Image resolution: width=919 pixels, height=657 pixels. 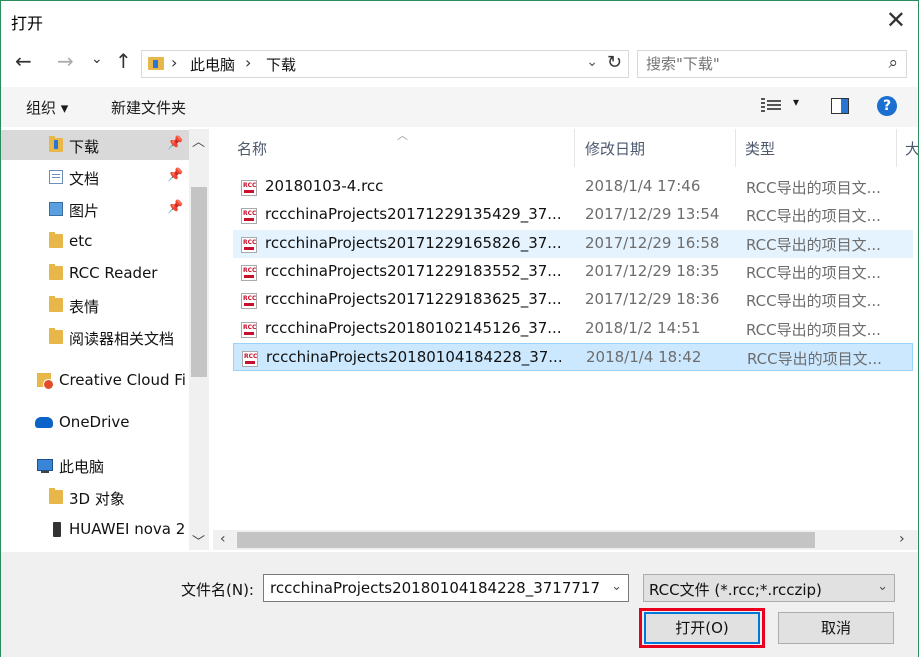 I want to click on file-type-value: RCC文件 (*.rcc;*.rcczip), so click(x=735, y=590).